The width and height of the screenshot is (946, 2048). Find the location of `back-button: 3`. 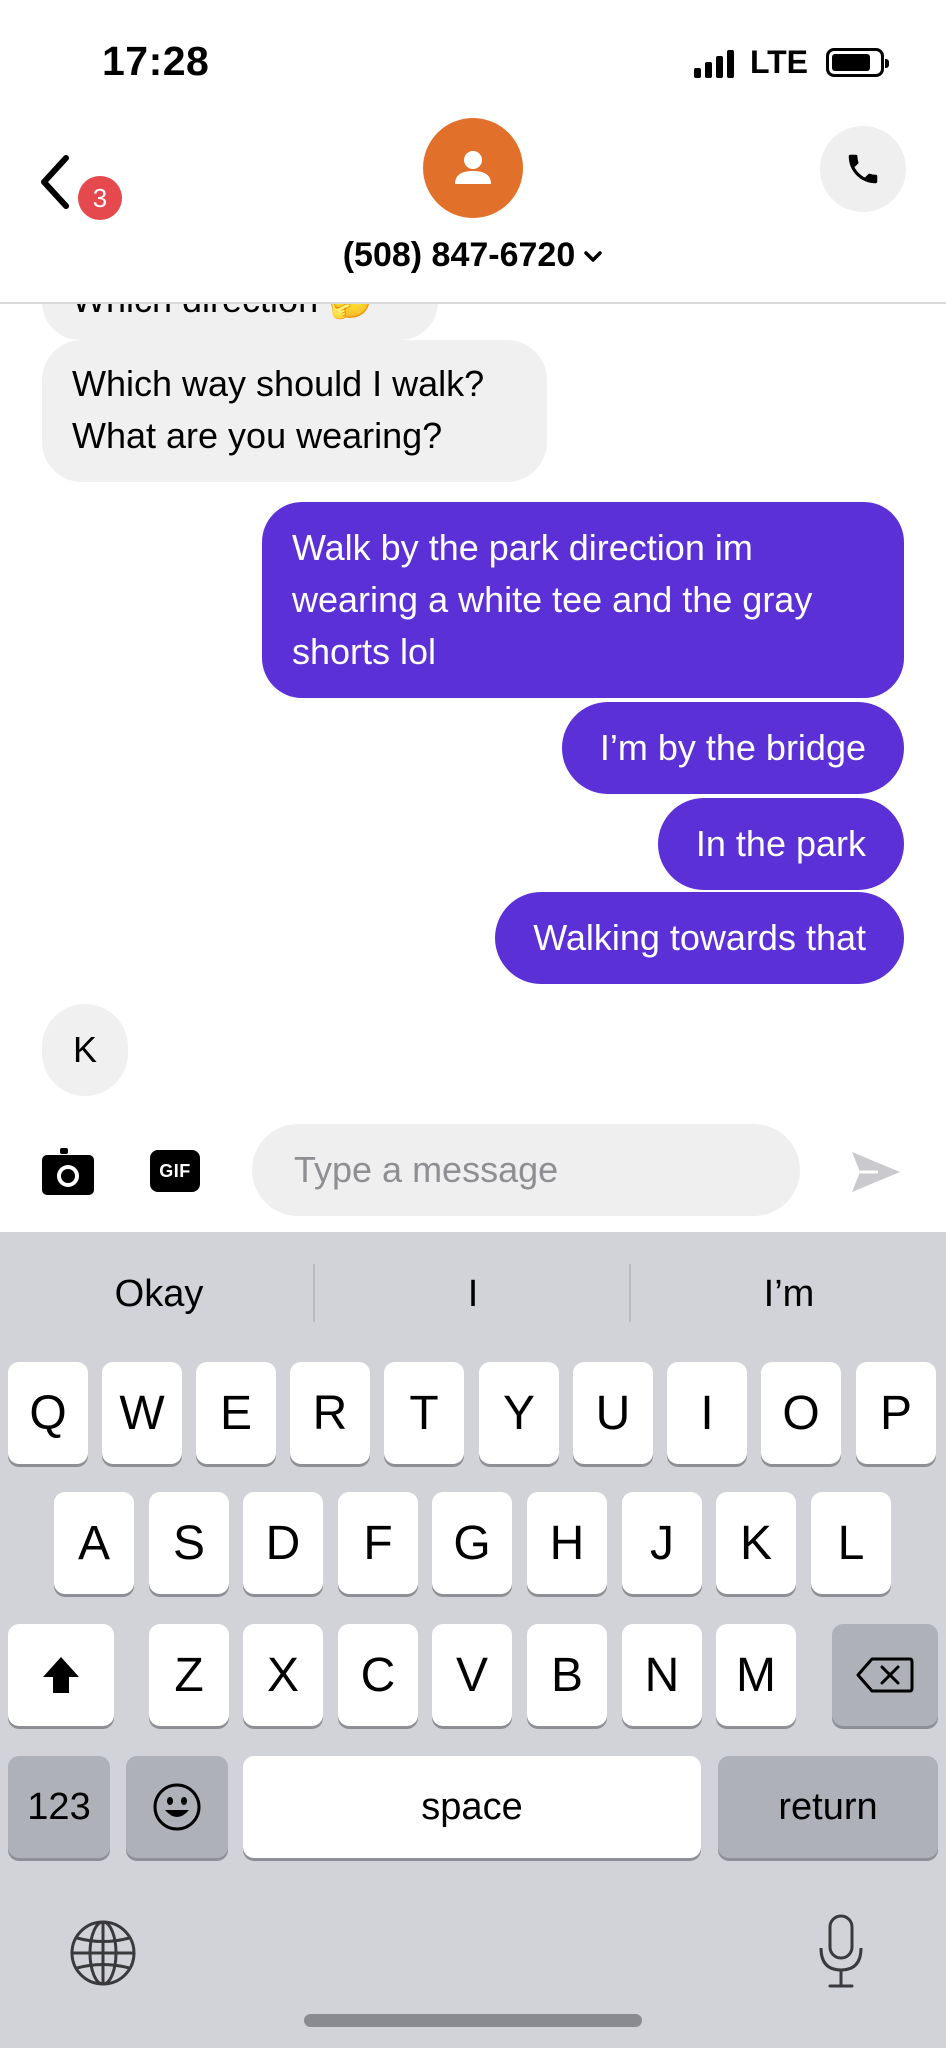

back-button: 3 is located at coordinates (84, 180).